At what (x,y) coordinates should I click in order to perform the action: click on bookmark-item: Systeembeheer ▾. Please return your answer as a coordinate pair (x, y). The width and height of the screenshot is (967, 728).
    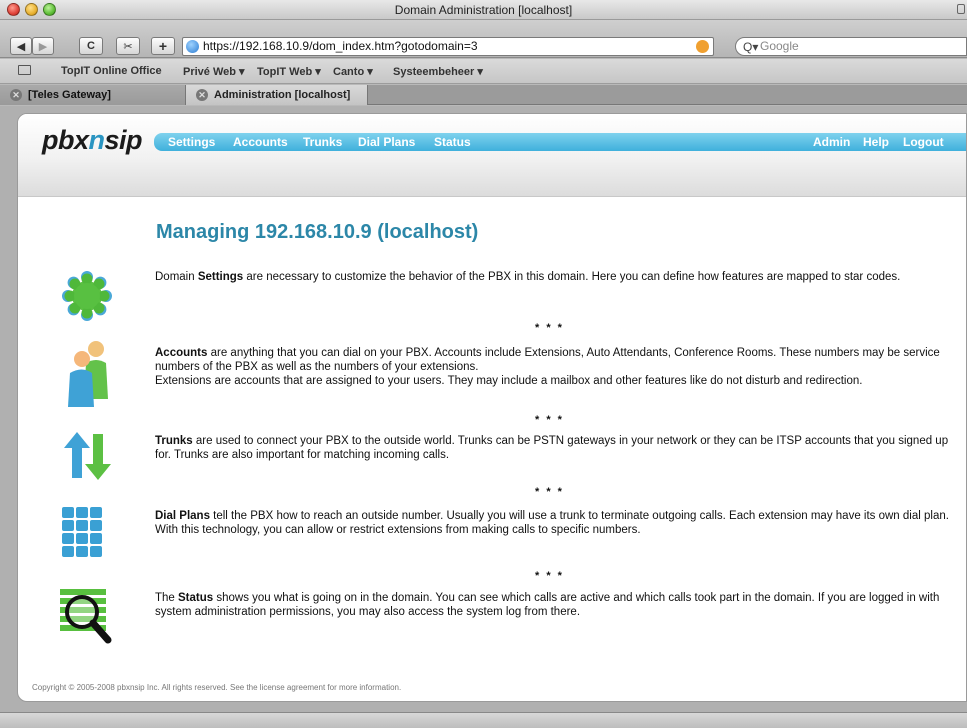
    Looking at the image, I should click on (438, 71).